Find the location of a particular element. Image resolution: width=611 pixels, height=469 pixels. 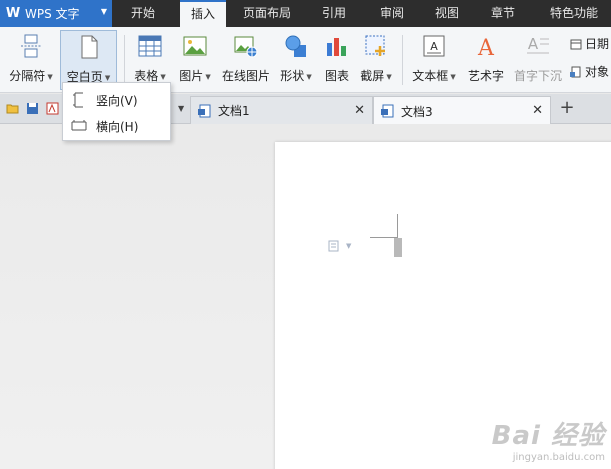

drop-cap-button: A 首字下沉 is located at coordinates (538, 60).